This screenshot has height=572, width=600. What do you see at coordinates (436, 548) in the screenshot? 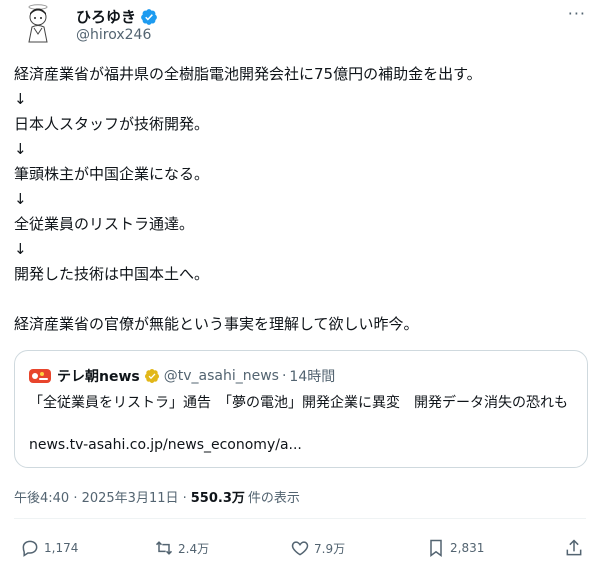
I see `bookmark-icon` at bounding box center [436, 548].